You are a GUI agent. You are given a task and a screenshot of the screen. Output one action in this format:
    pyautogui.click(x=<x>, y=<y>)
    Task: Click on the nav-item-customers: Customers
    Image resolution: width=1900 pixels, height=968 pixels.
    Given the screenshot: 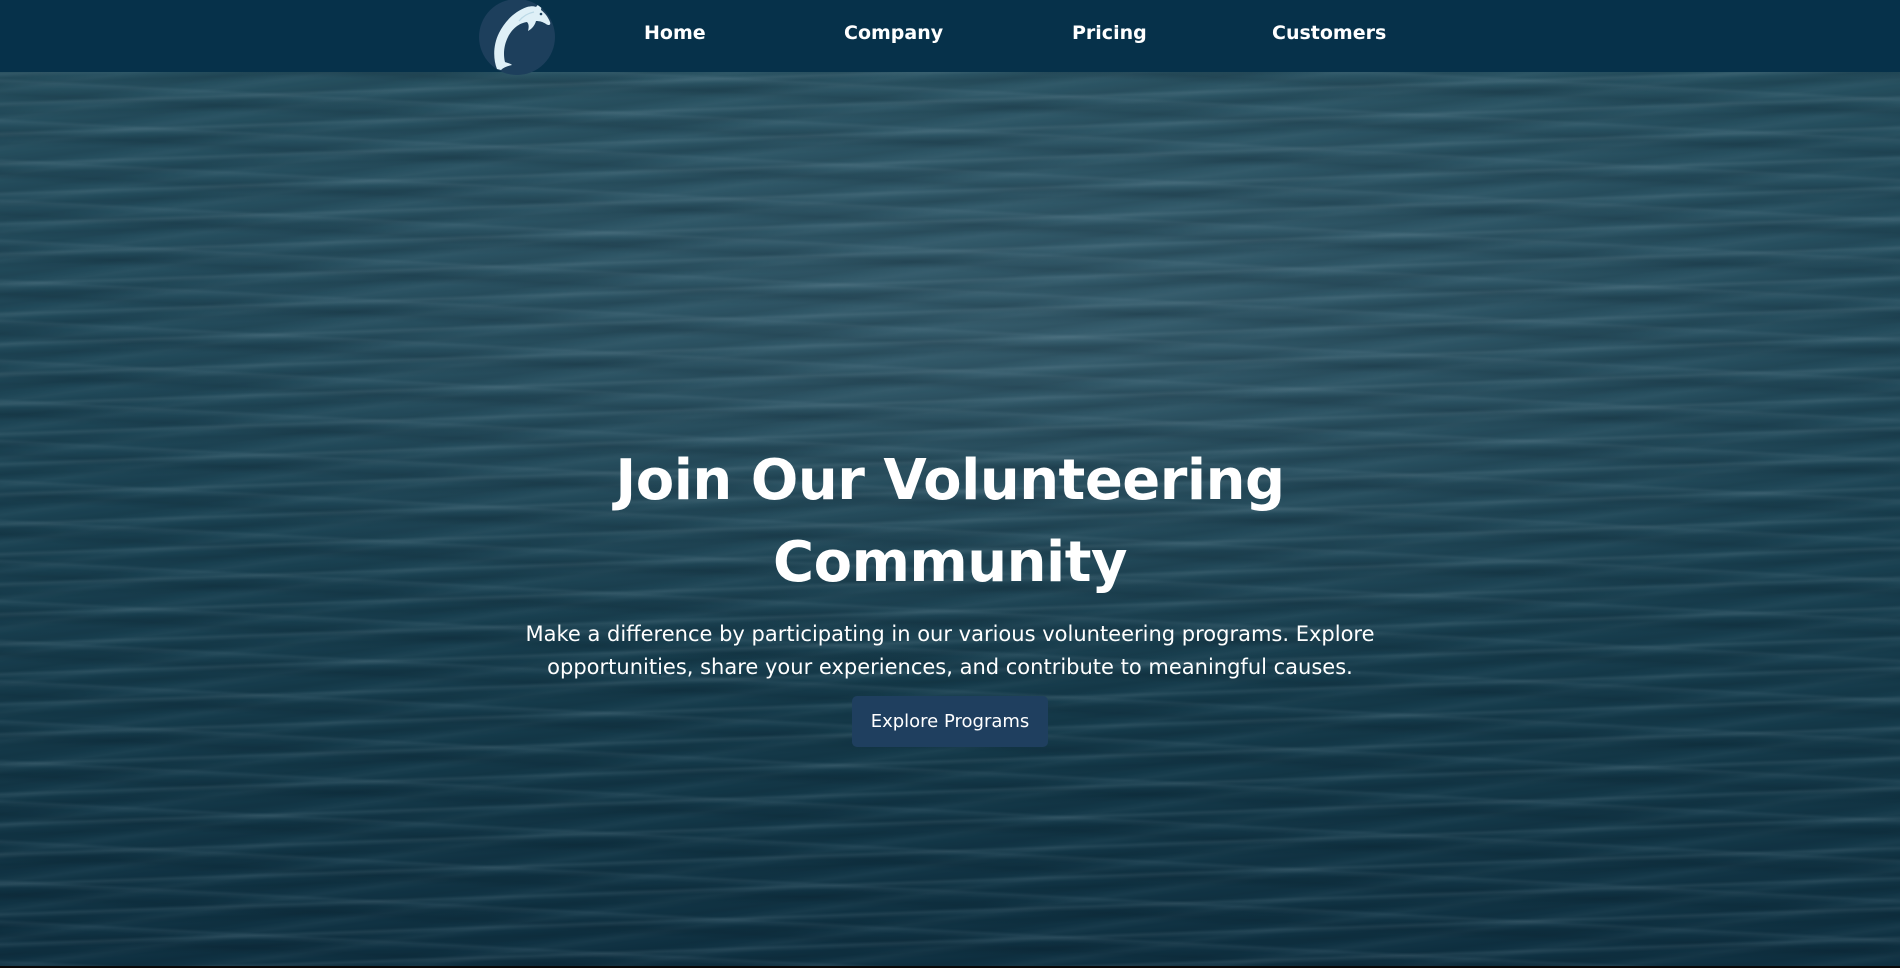 What is the action you would take?
    pyautogui.click(x=1329, y=33)
    